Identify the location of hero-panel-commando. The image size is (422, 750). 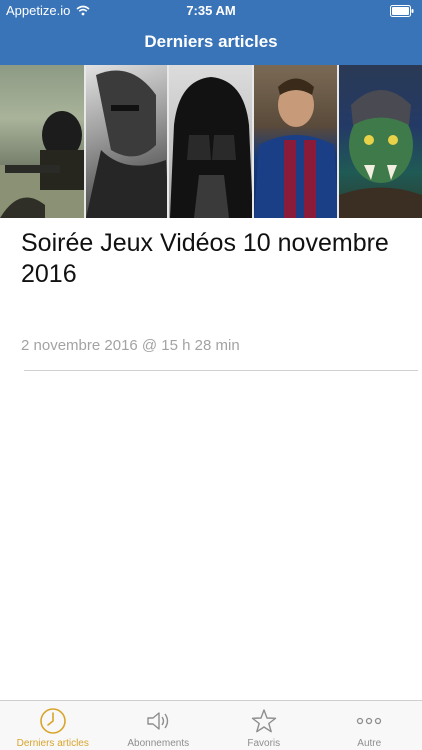
(127, 141).